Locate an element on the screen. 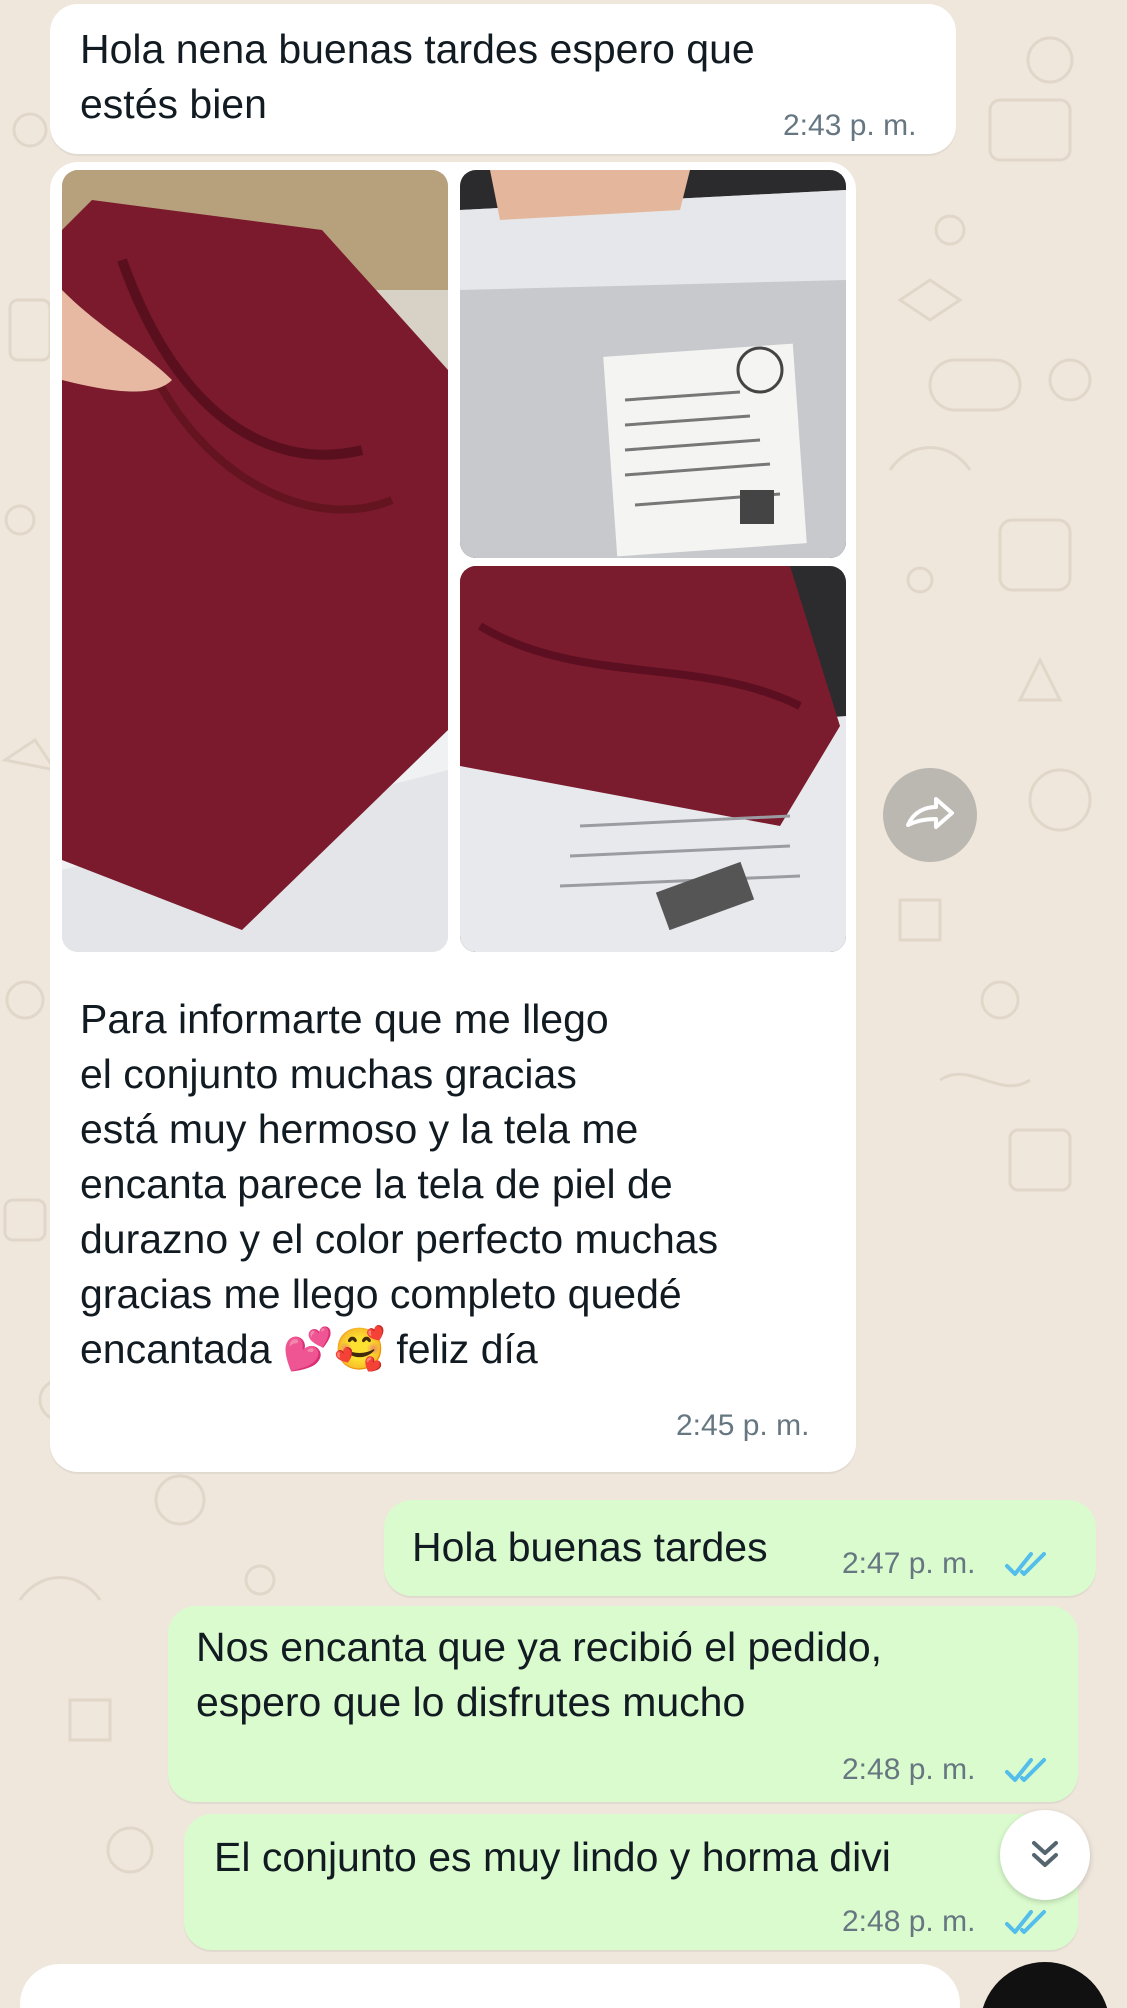 This screenshot has width=1127, height=2008. forward-button is located at coordinates (930, 815).